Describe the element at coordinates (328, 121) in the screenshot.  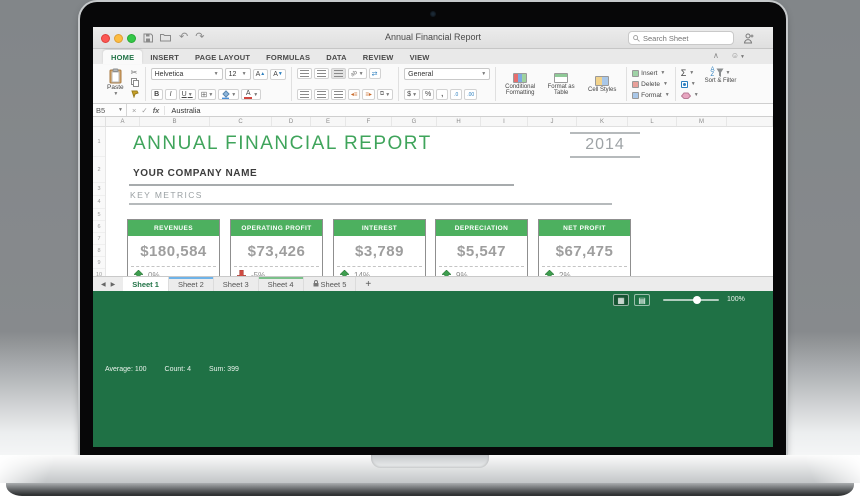
I see `column-header: E` at that location.